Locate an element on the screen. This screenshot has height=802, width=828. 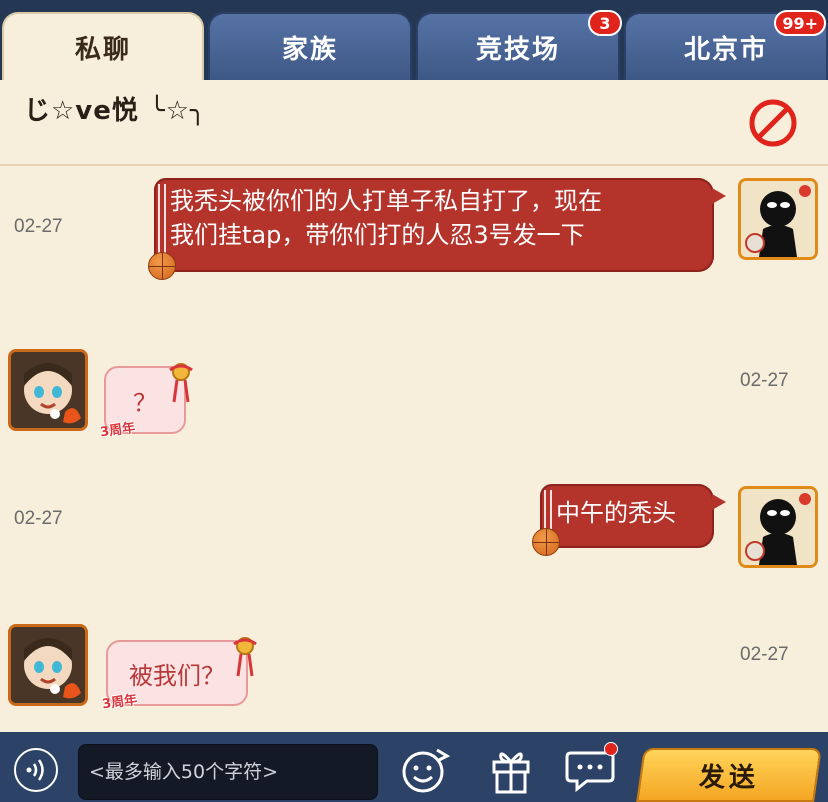
voice-button is located at coordinates (36, 770).